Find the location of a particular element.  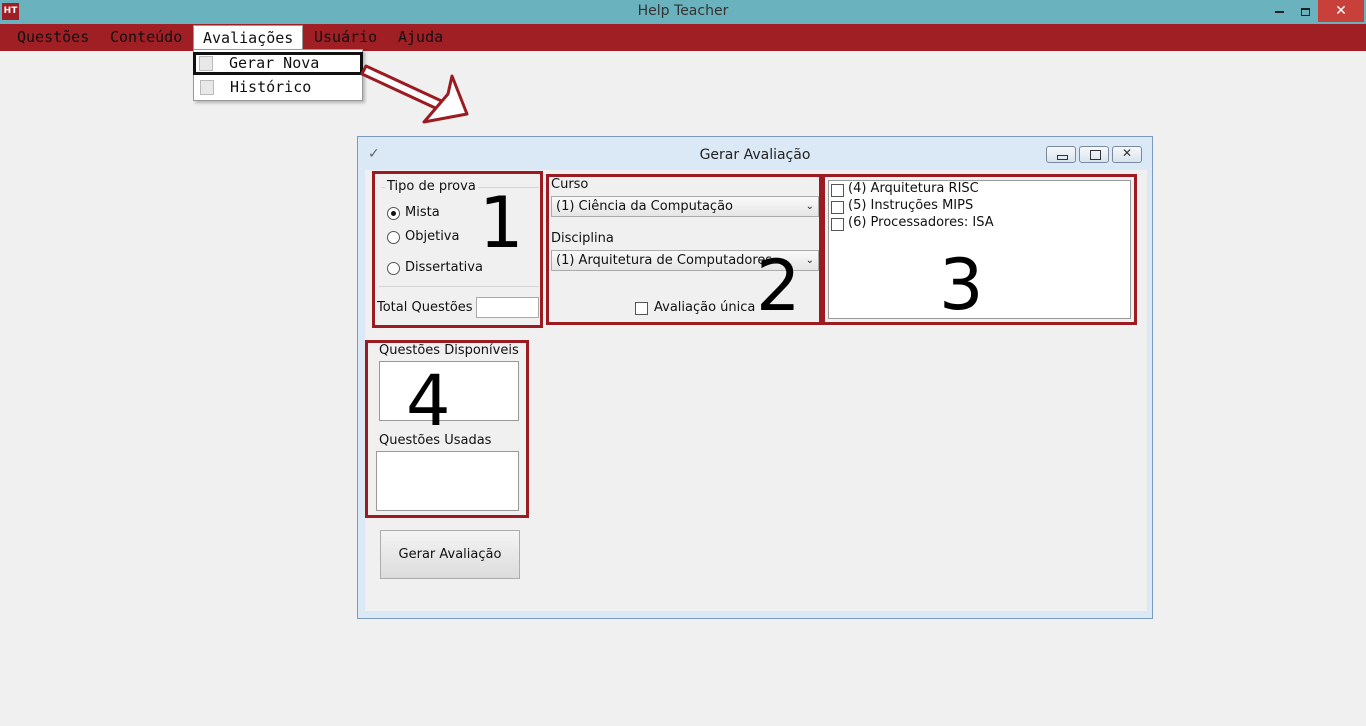

radio-mista is located at coordinates (393, 213).